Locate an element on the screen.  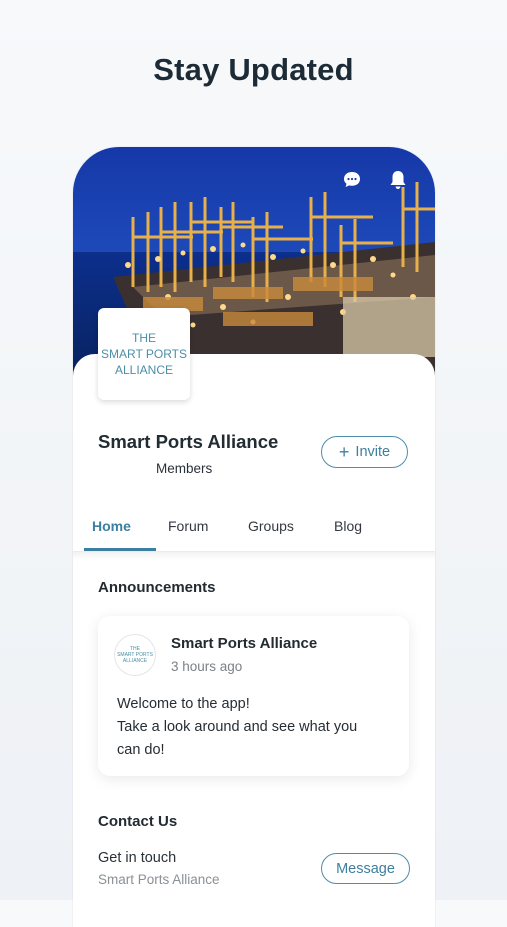
active-tab-indicator is located at coordinates (120, 549).